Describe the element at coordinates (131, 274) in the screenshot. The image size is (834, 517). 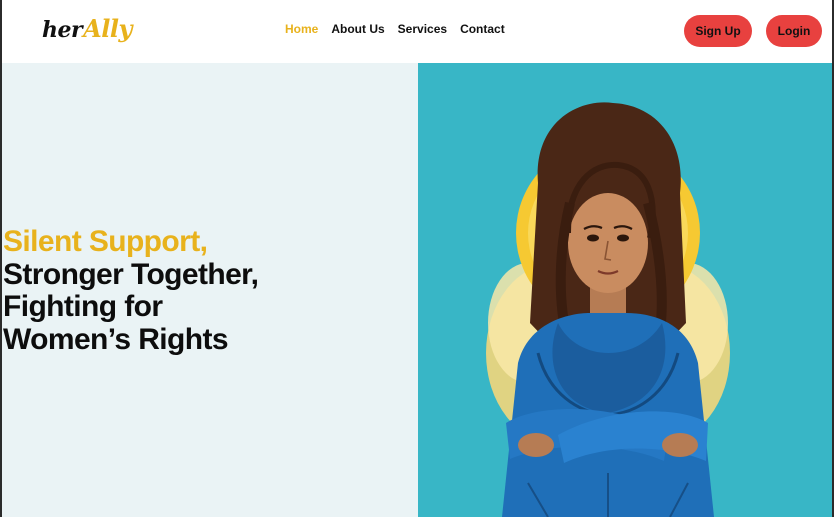
I see `headline-line-1: Stronger Together,` at that location.